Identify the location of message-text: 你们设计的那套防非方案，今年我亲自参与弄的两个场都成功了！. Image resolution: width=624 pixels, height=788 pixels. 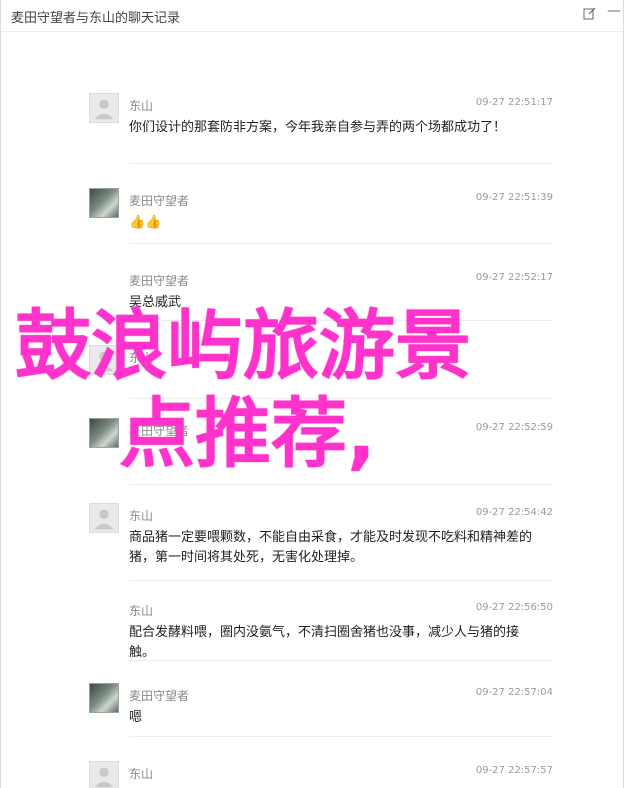
(318, 127).